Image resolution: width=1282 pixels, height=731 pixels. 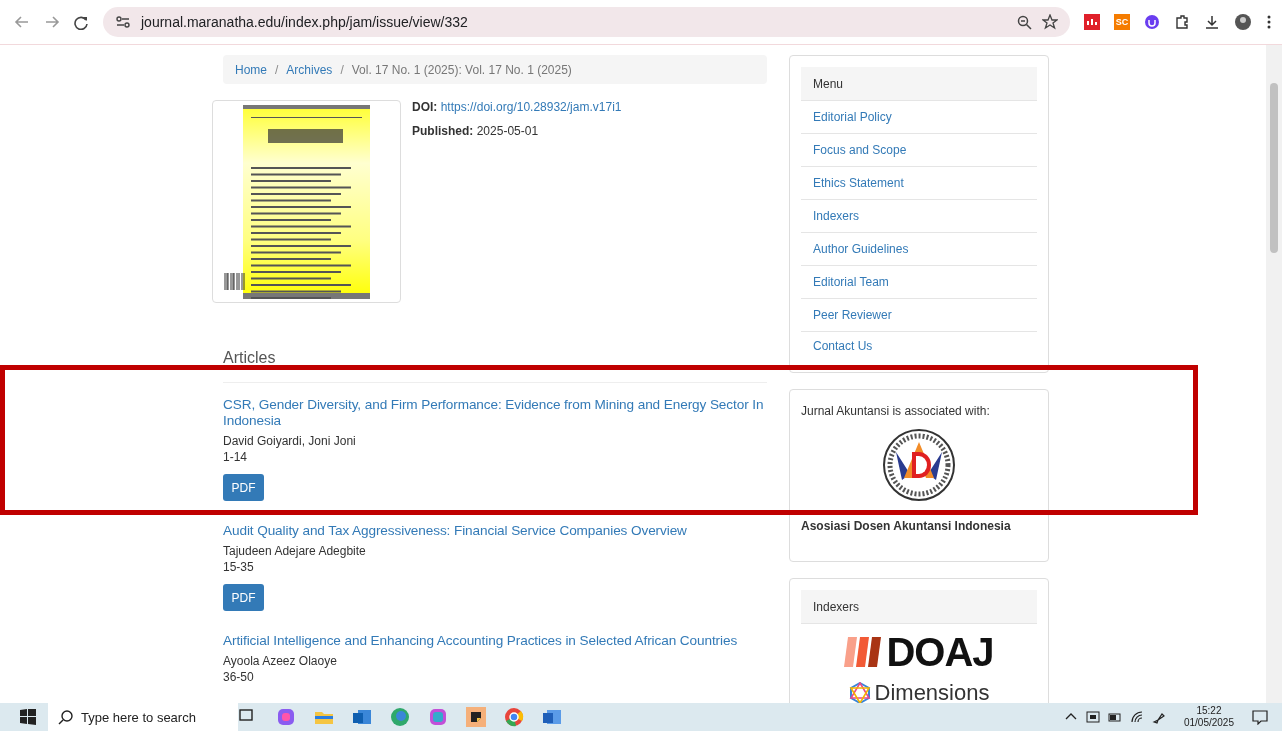 I want to click on indexers-heading: Indexers, so click(x=919, y=607).